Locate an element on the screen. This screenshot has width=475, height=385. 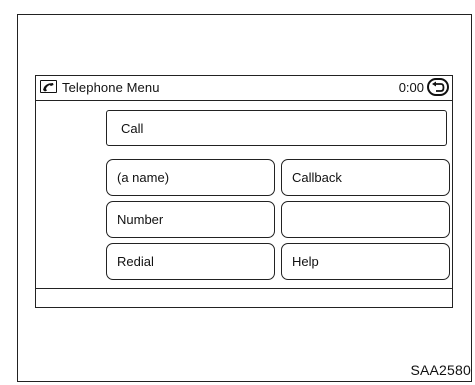
figure-code: SAA2580 is located at coordinates (440, 370).